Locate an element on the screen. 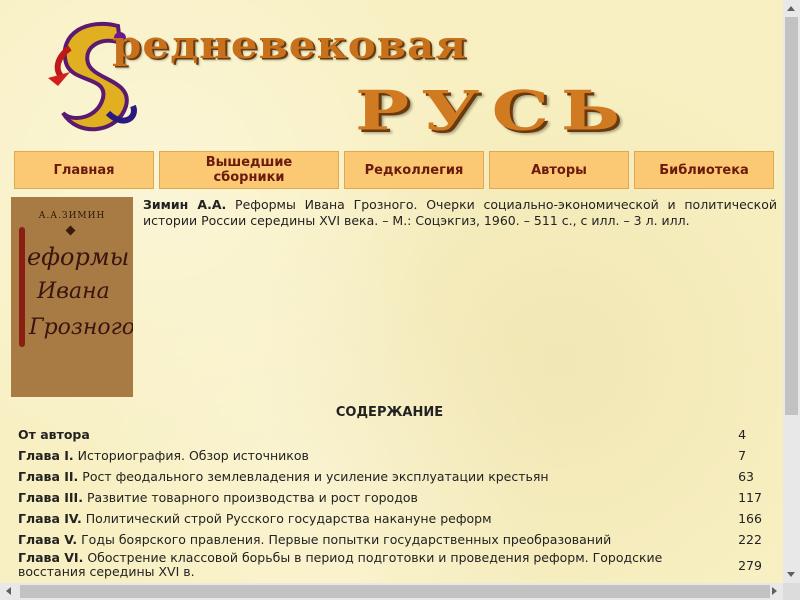  scroll-up-icon is located at coordinates (791, 8).